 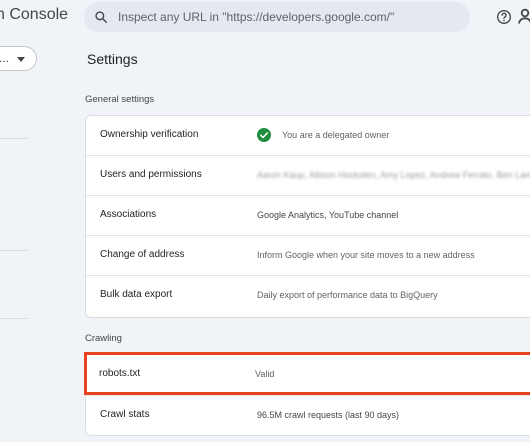 What do you see at coordinates (125, 414) in the screenshot?
I see `setting-label: Crawl stats` at bounding box center [125, 414].